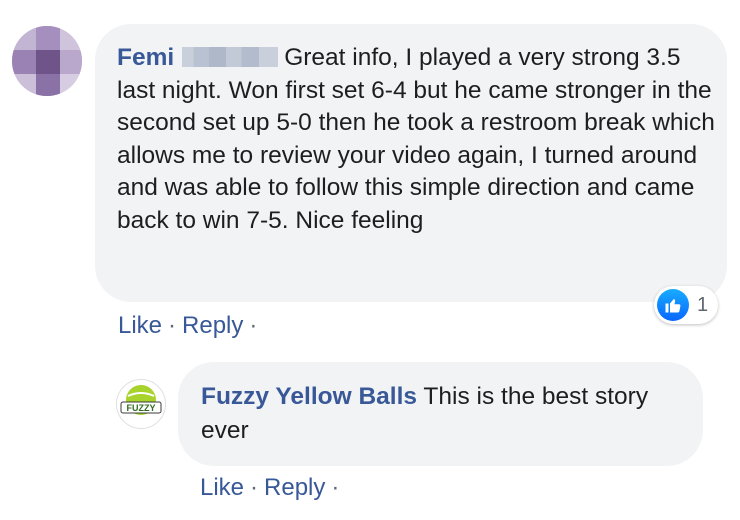 This screenshot has width=740, height=520. What do you see at coordinates (145, 57) in the screenshot?
I see `comment-author-link: Femi` at bounding box center [145, 57].